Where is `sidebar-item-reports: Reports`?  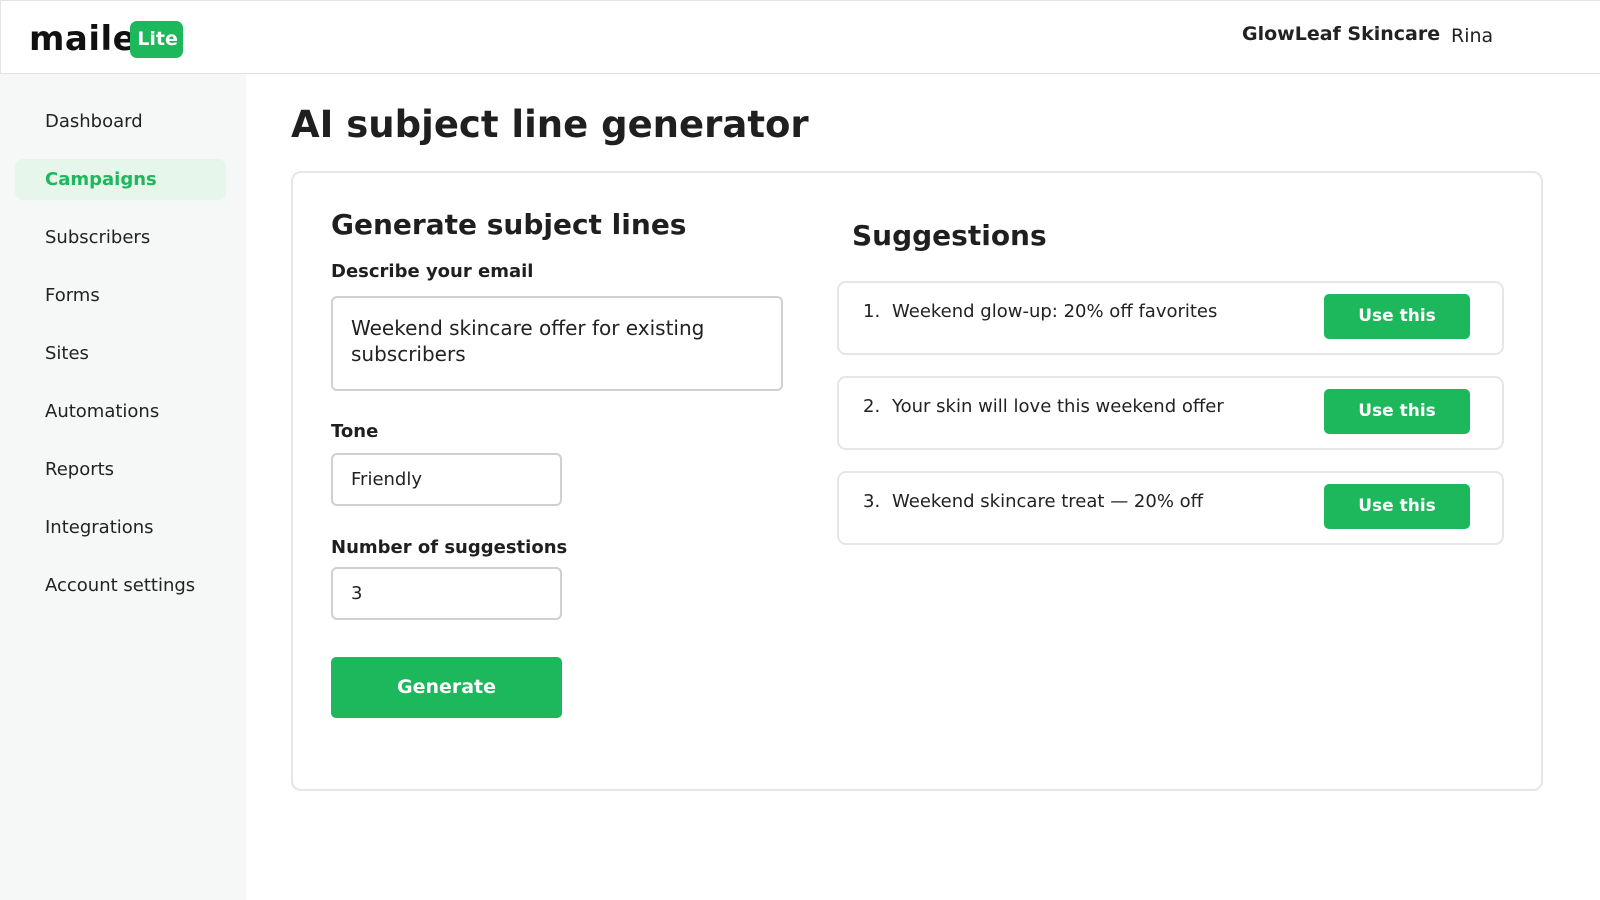
sidebar-item-reports: Reports is located at coordinates (120, 469).